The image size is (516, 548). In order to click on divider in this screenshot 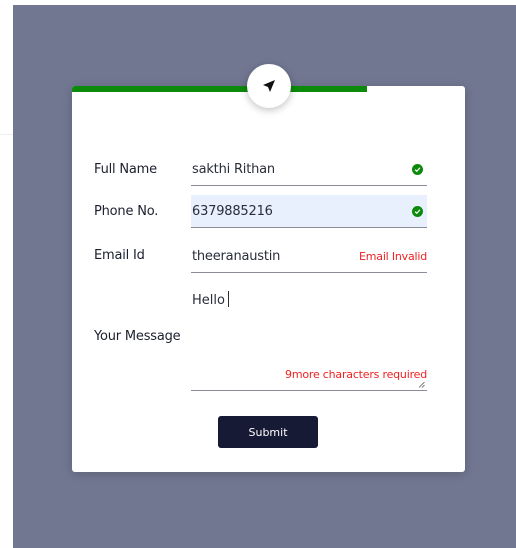, I will do `click(6, 134)`.